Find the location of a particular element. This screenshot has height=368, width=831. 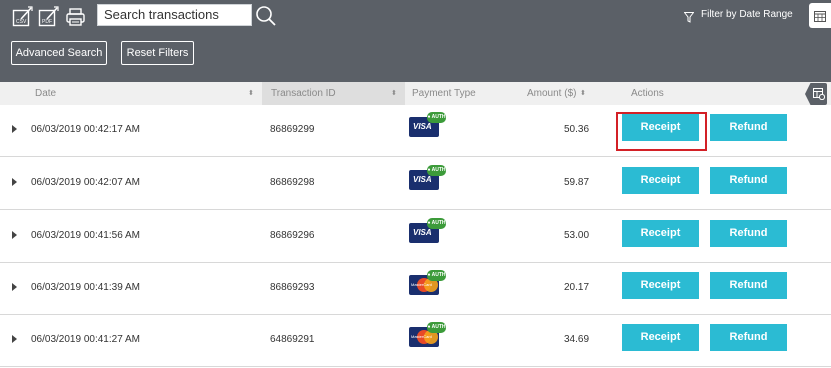

svg-text: CSV is located at coordinates (21, 22).